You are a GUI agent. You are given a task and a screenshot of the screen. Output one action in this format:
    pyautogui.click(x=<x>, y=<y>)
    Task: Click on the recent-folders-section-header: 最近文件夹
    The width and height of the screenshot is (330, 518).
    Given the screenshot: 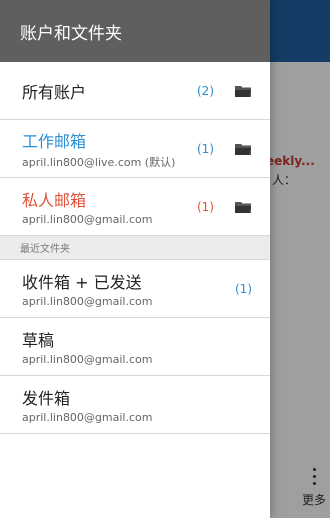 What is the action you would take?
    pyautogui.click(x=135, y=248)
    